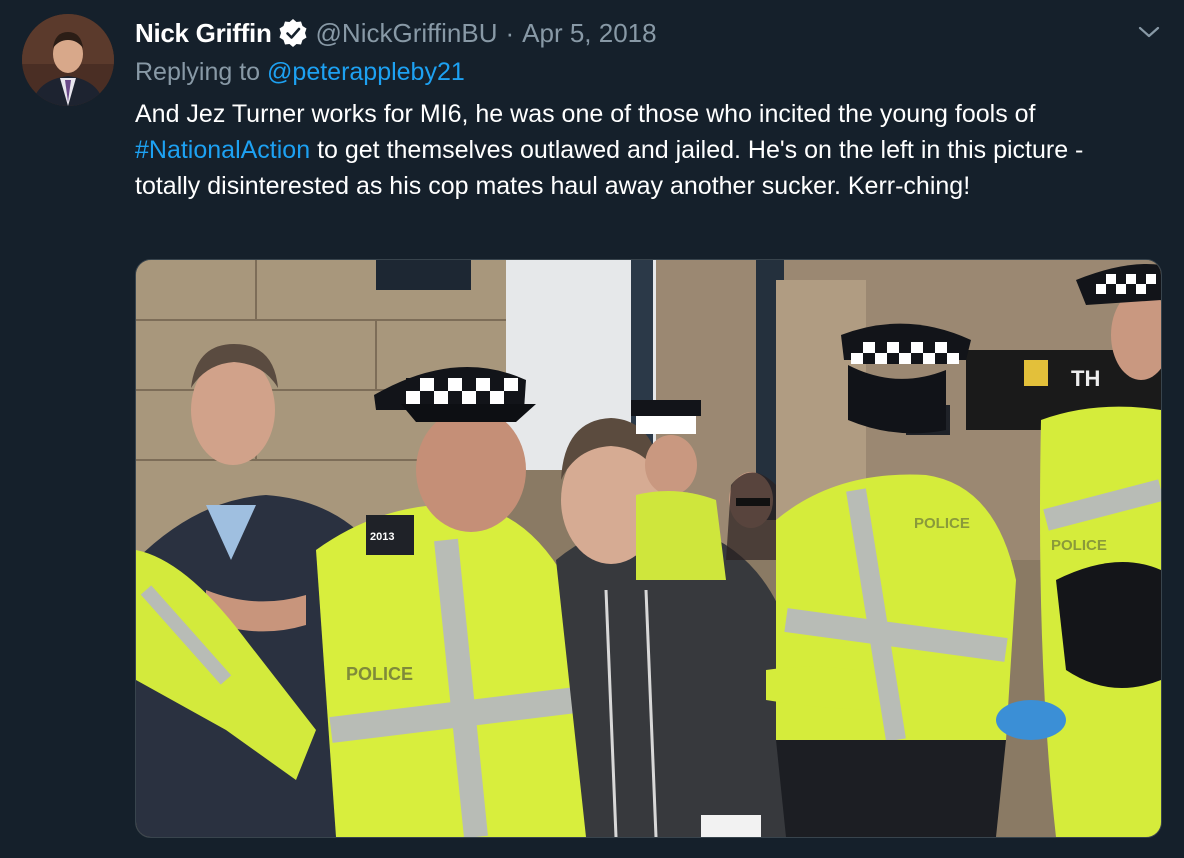 The image size is (1184, 858). Describe the element at coordinates (589, 33) in the screenshot. I see `tweet-date: Apr 5, 2018` at that location.